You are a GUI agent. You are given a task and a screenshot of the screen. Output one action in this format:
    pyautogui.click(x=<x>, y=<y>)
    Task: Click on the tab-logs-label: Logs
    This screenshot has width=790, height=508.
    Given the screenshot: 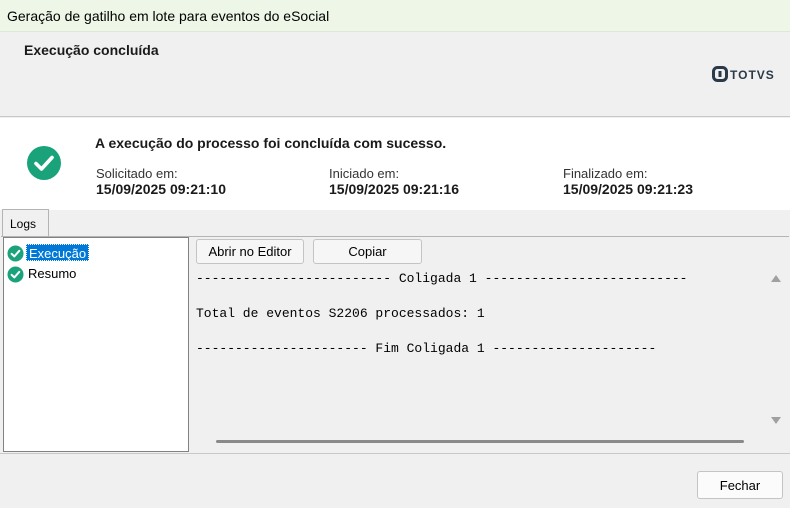 What is the action you would take?
    pyautogui.click(x=23, y=224)
    